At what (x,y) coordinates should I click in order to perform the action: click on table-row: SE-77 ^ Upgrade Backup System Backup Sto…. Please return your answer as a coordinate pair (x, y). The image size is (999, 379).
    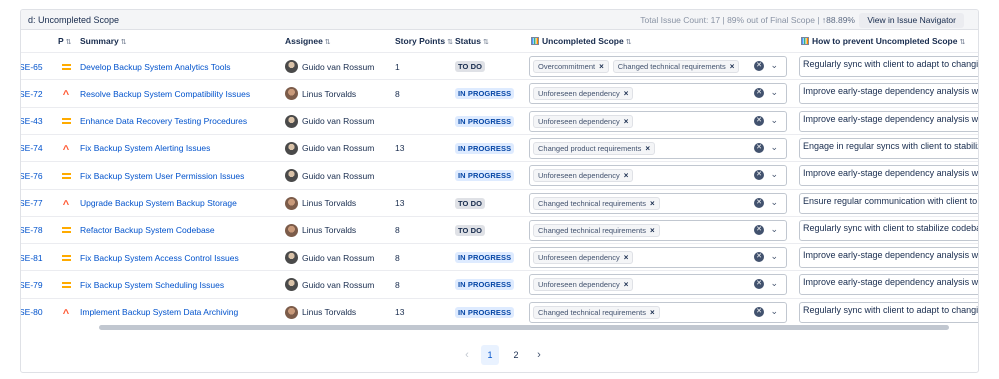
    Looking at the image, I should click on (499, 202).